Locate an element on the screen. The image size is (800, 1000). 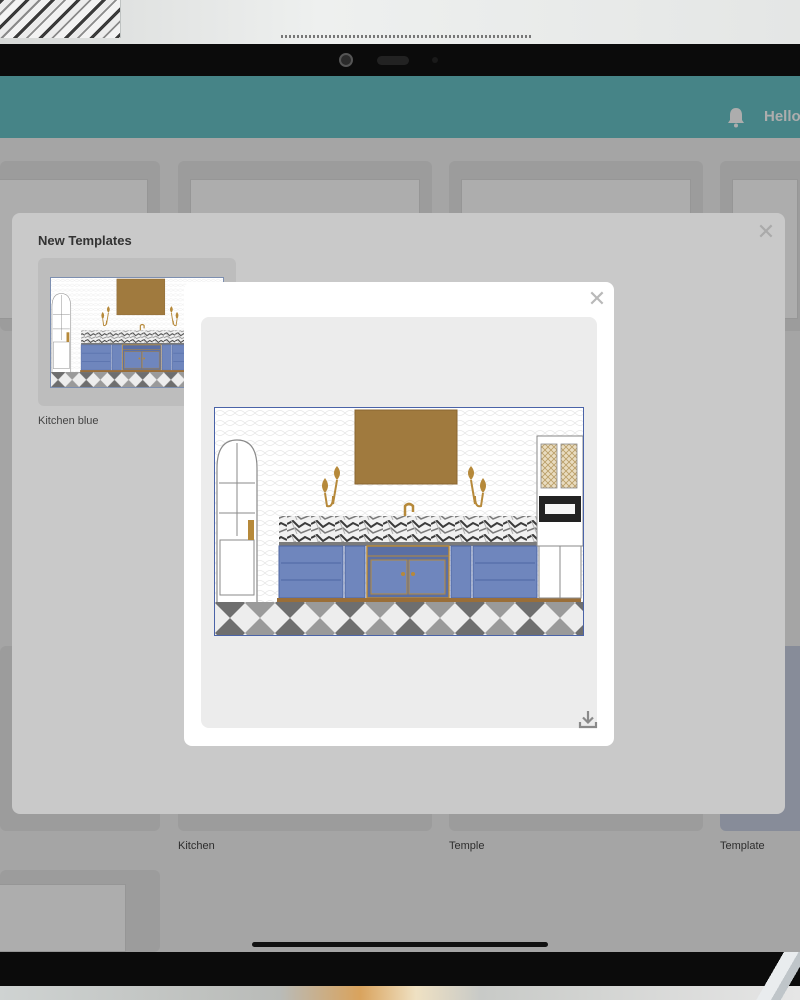
tablet-bezel-top is located at coordinates (400, 60).